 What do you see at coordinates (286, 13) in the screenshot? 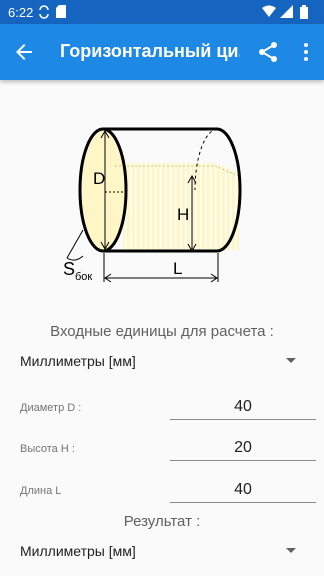
I see `signal-icon` at bounding box center [286, 13].